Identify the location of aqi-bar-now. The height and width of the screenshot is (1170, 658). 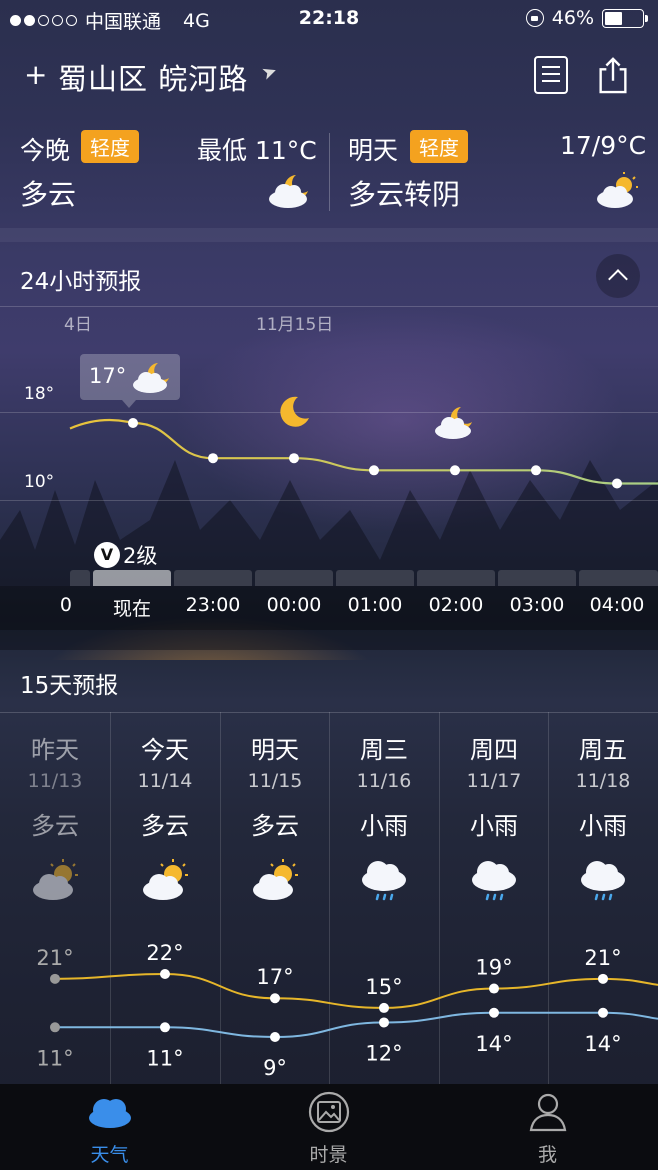
(132, 578).